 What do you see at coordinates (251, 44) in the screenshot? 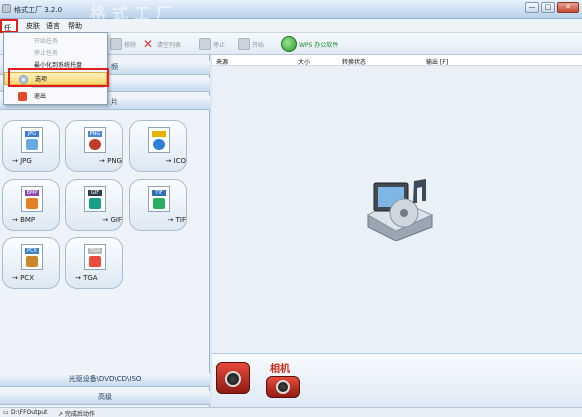
I see `start-button: 开始` at bounding box center [251, 44].